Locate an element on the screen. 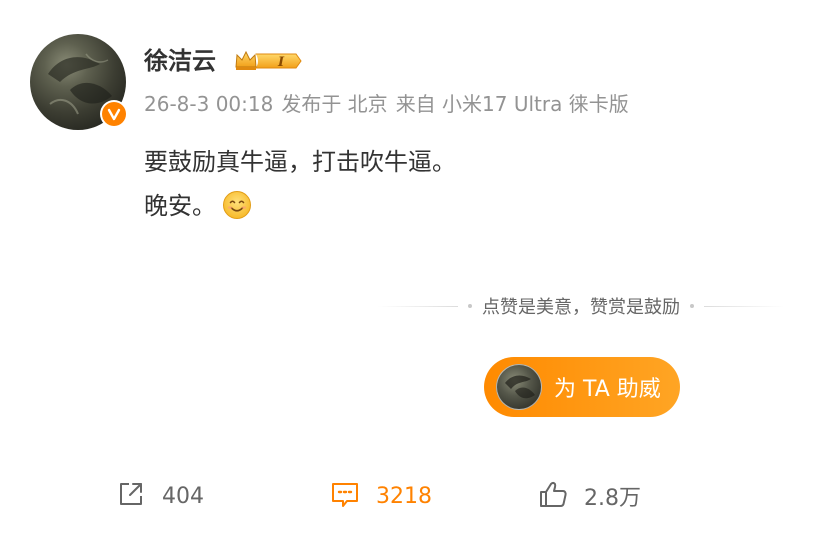 The width and height of the screenshot is (823, 540). reward-divider: 点赞是美意，赞赏是鼓励 is located at coordinates (581, 306).